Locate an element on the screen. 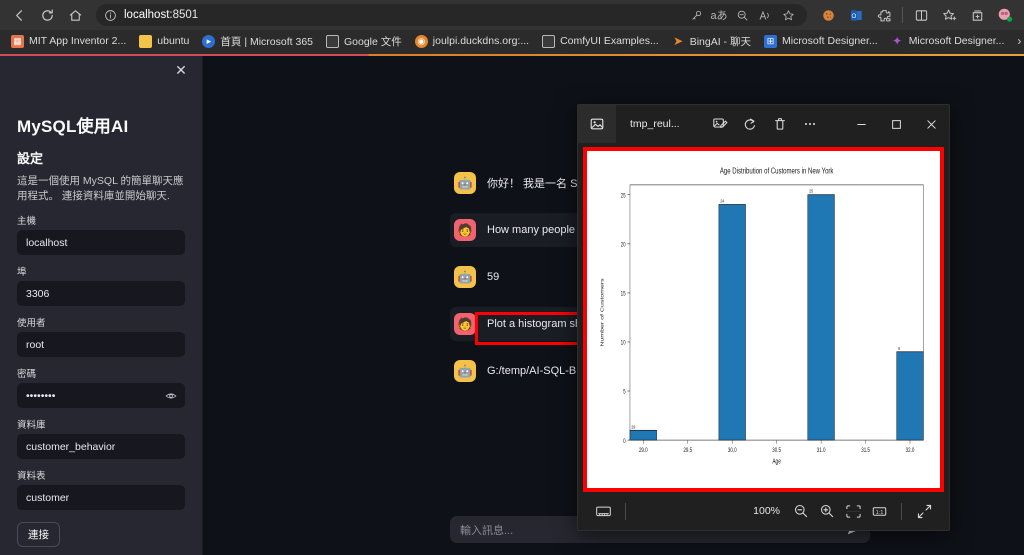  back-button is located at coordinates (19, 15).